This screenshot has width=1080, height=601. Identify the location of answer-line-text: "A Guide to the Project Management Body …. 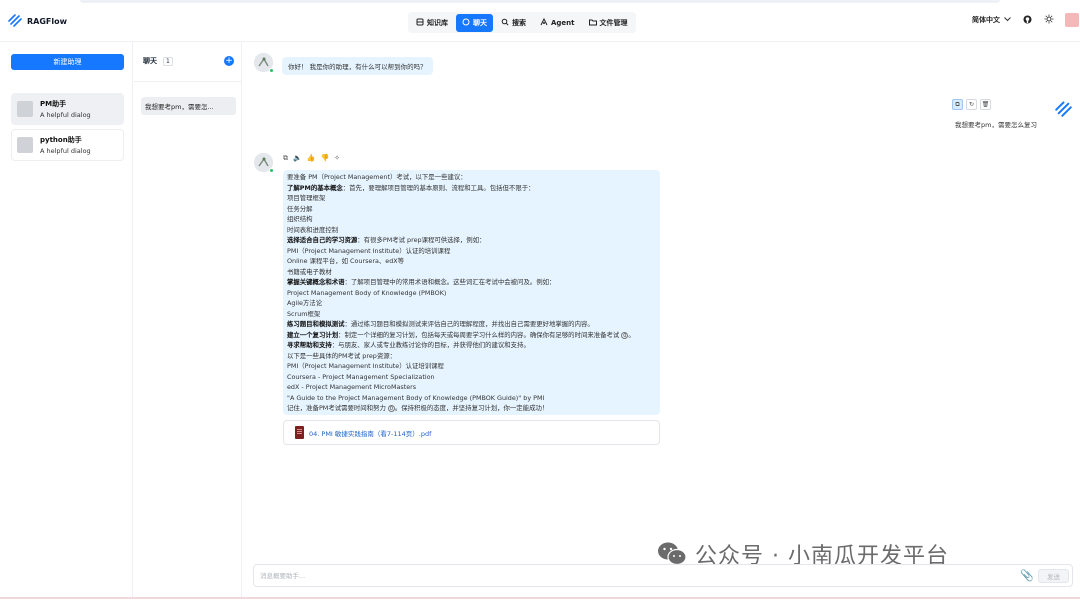
(416, 397).